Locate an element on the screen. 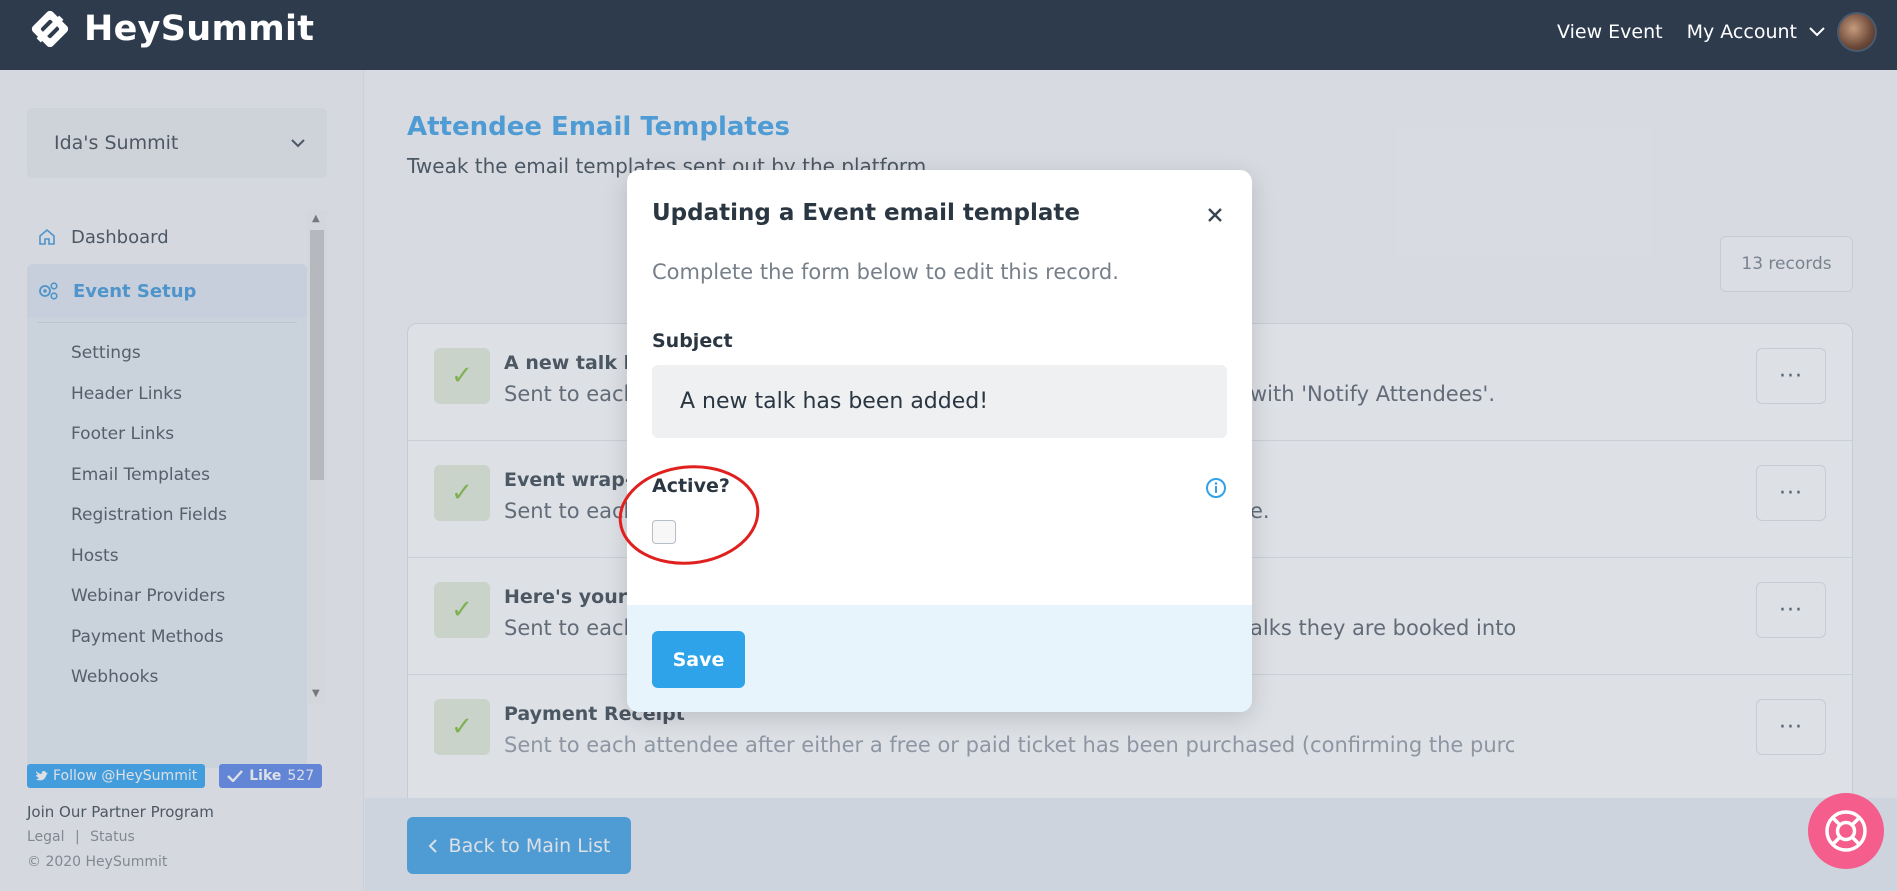 This screenshot has height=891, width=1897. my-account-label: My Account is located at coordinates (1741, 32).